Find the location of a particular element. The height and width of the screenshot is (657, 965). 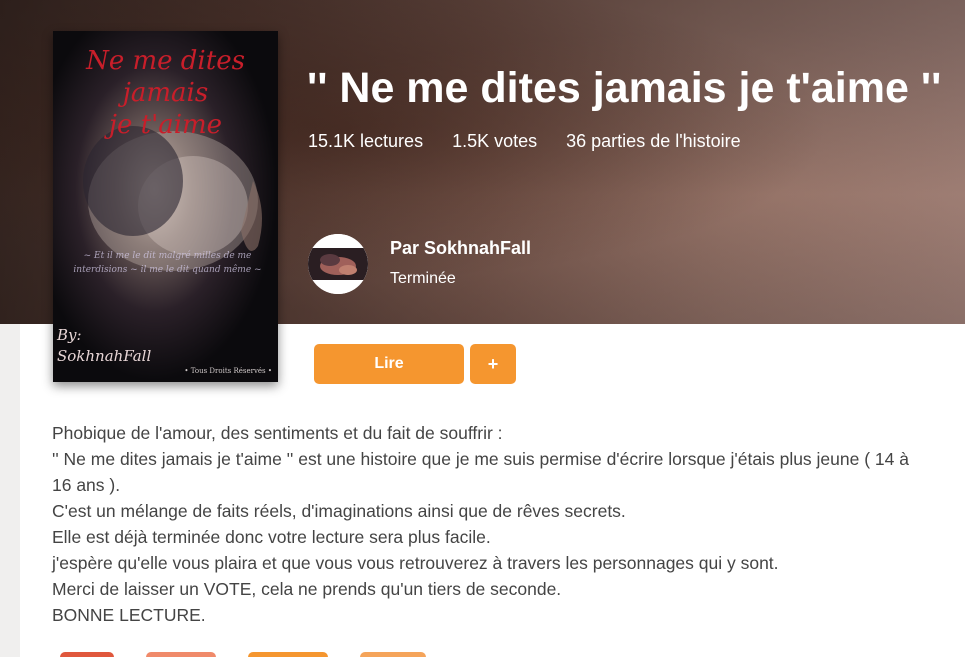

cover-rights: • Tous Droits Réservés • is located at coordinates (228, 371).